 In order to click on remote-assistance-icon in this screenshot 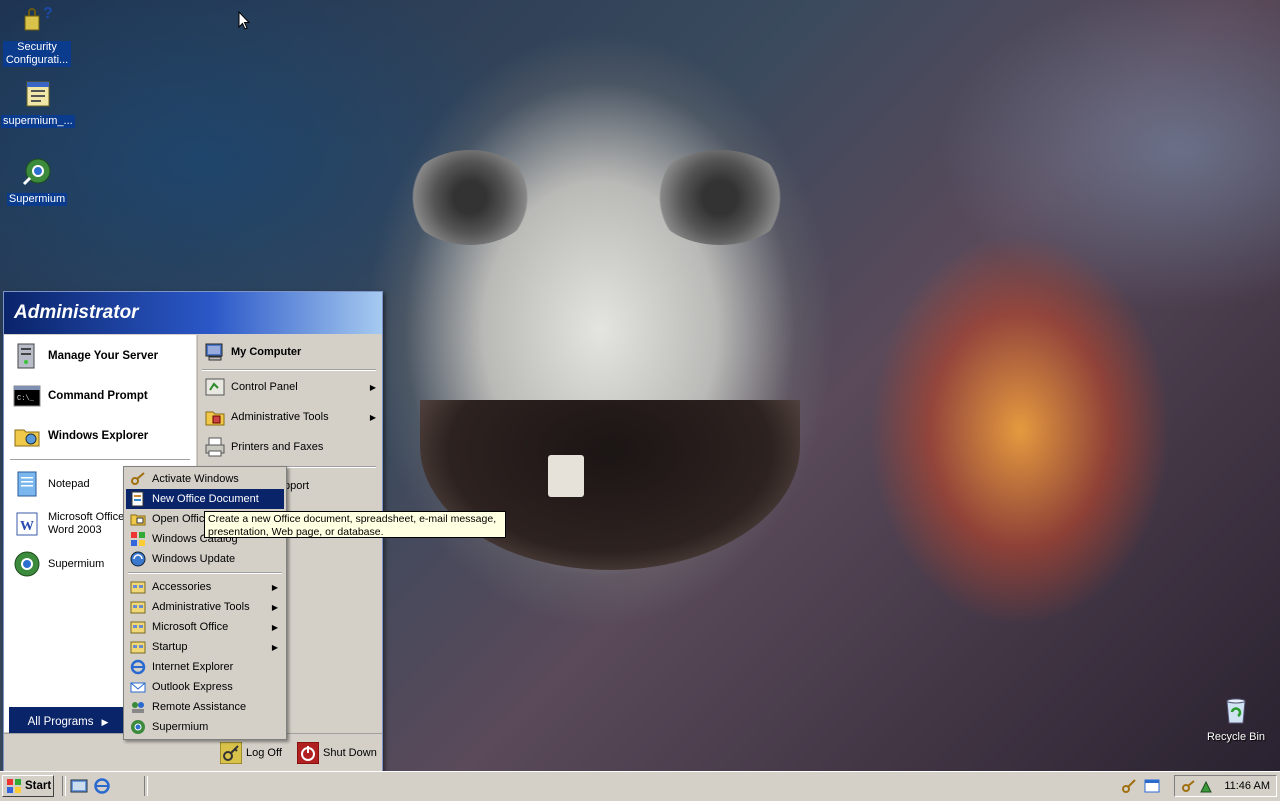, I will do `click(138, 707)`.